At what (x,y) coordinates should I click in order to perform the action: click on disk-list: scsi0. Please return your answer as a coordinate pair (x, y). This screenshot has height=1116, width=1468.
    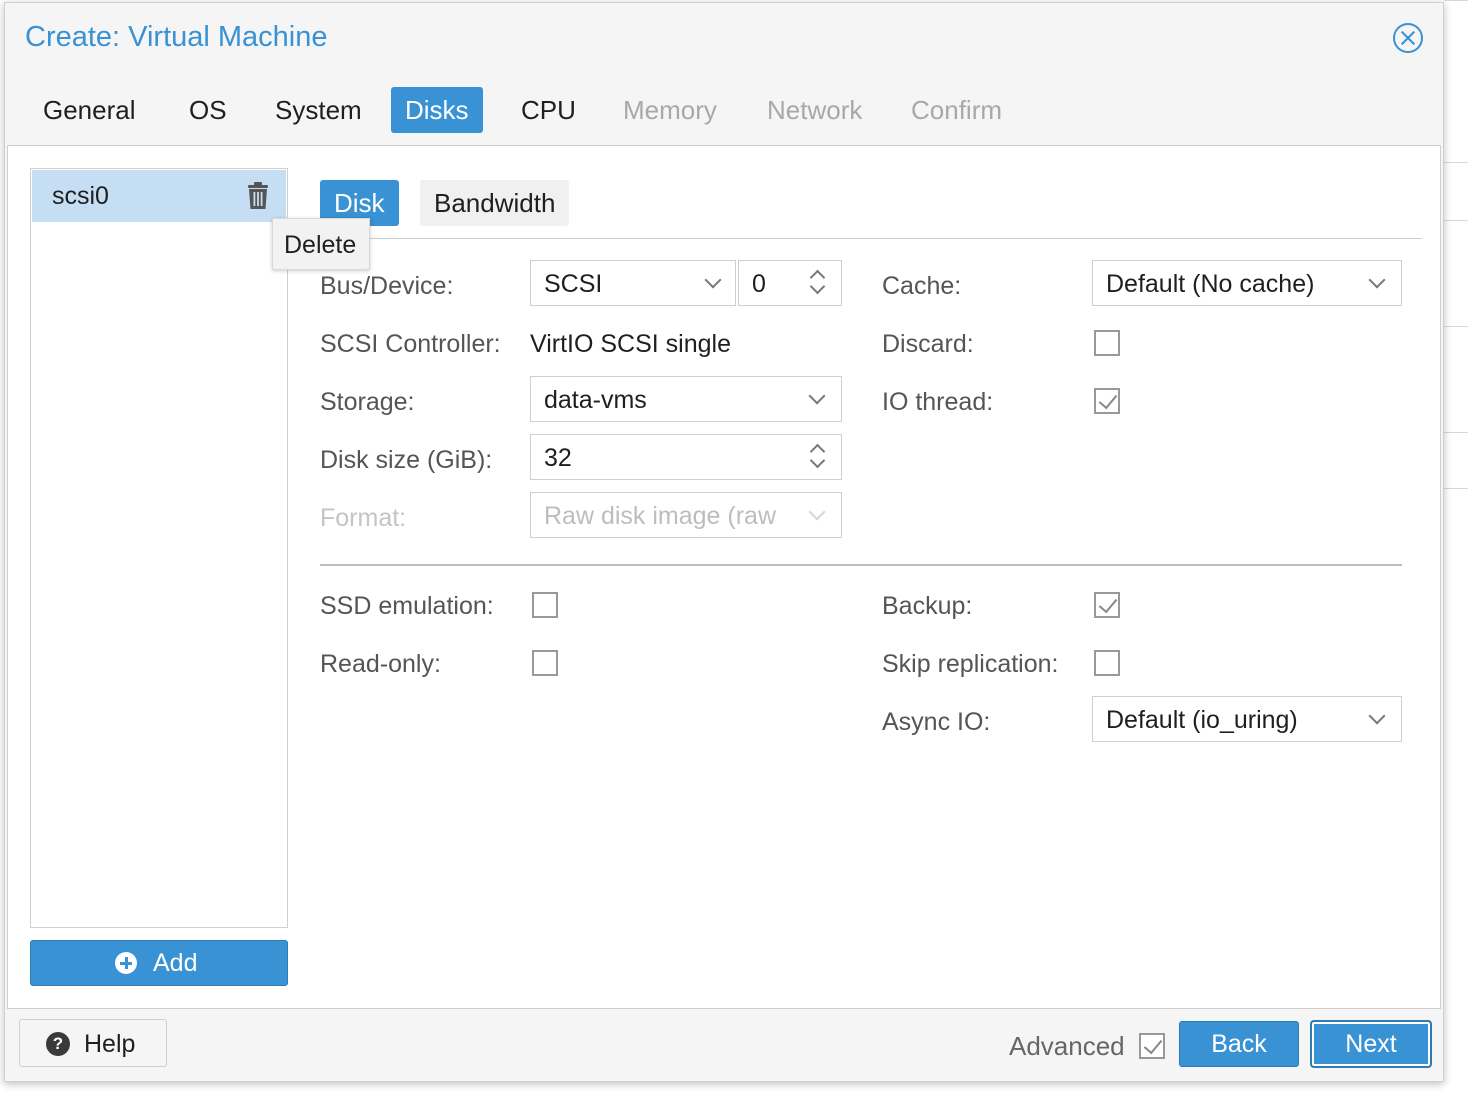
    Looking at the image, I should click on (159, 548).